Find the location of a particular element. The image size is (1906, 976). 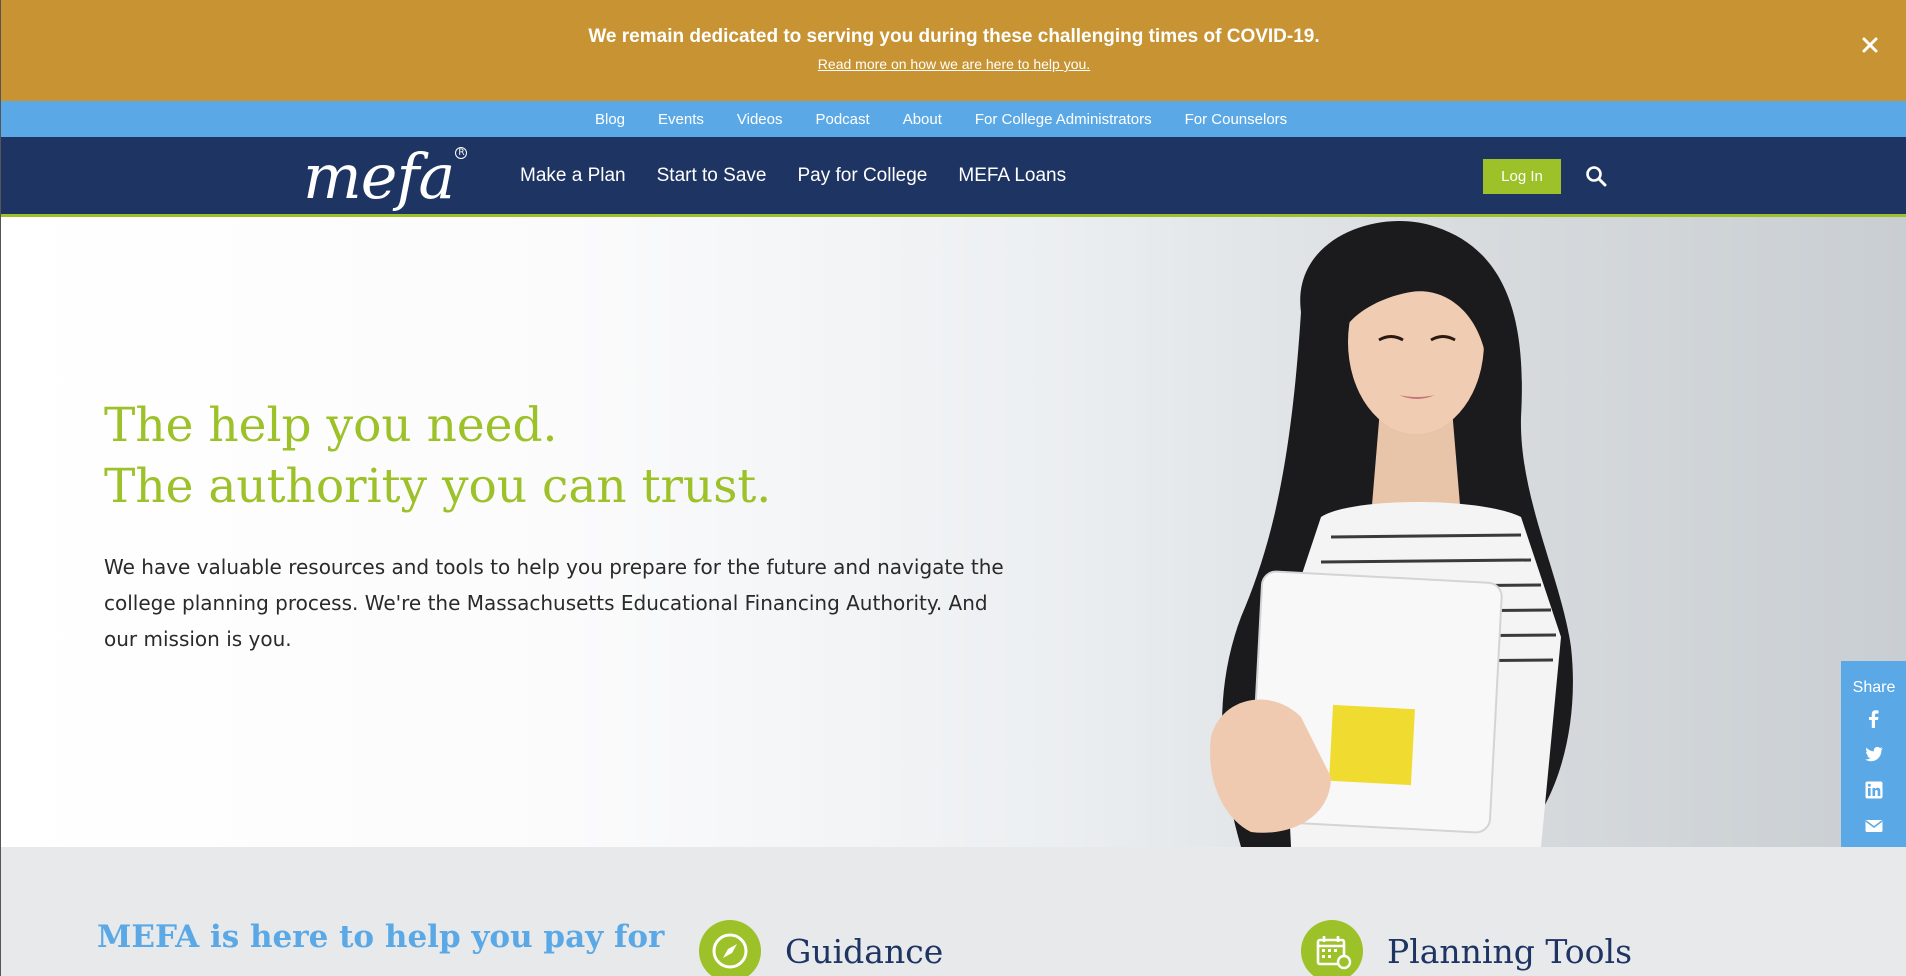

utility-link-events: Events is located at coordinates (681, 119).